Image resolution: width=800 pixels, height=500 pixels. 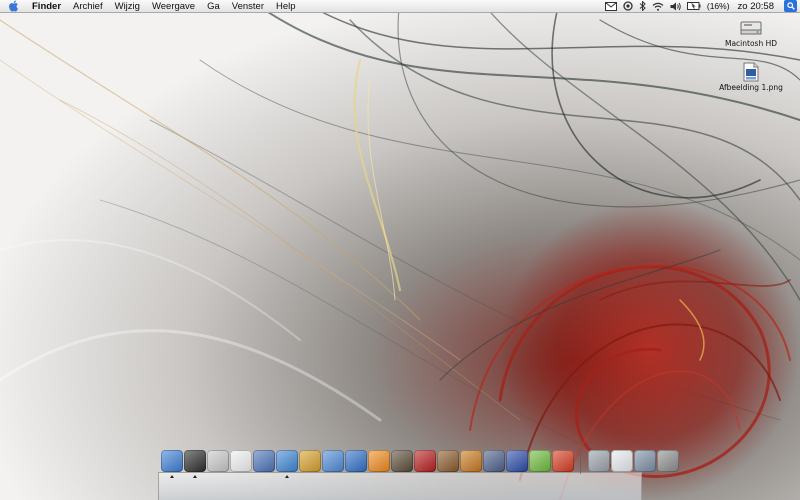 I want to click on ipod-icon, so click(x=240, y=461).